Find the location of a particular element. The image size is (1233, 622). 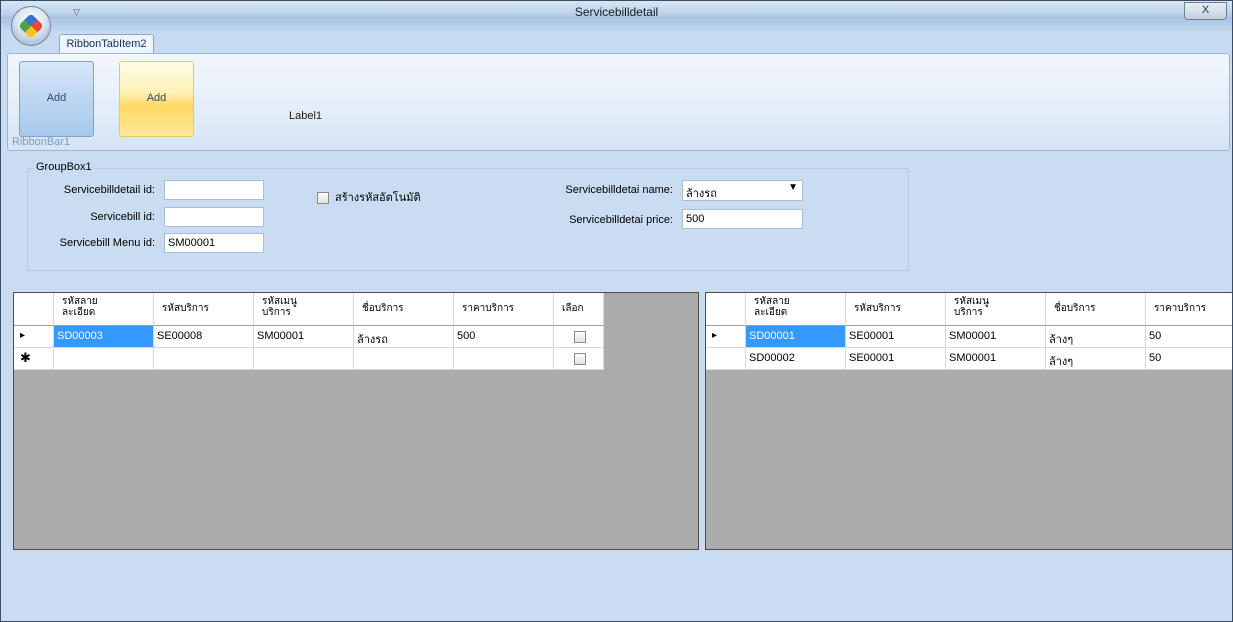

table-row-new: ✱ is located at coordinates (309, 359).